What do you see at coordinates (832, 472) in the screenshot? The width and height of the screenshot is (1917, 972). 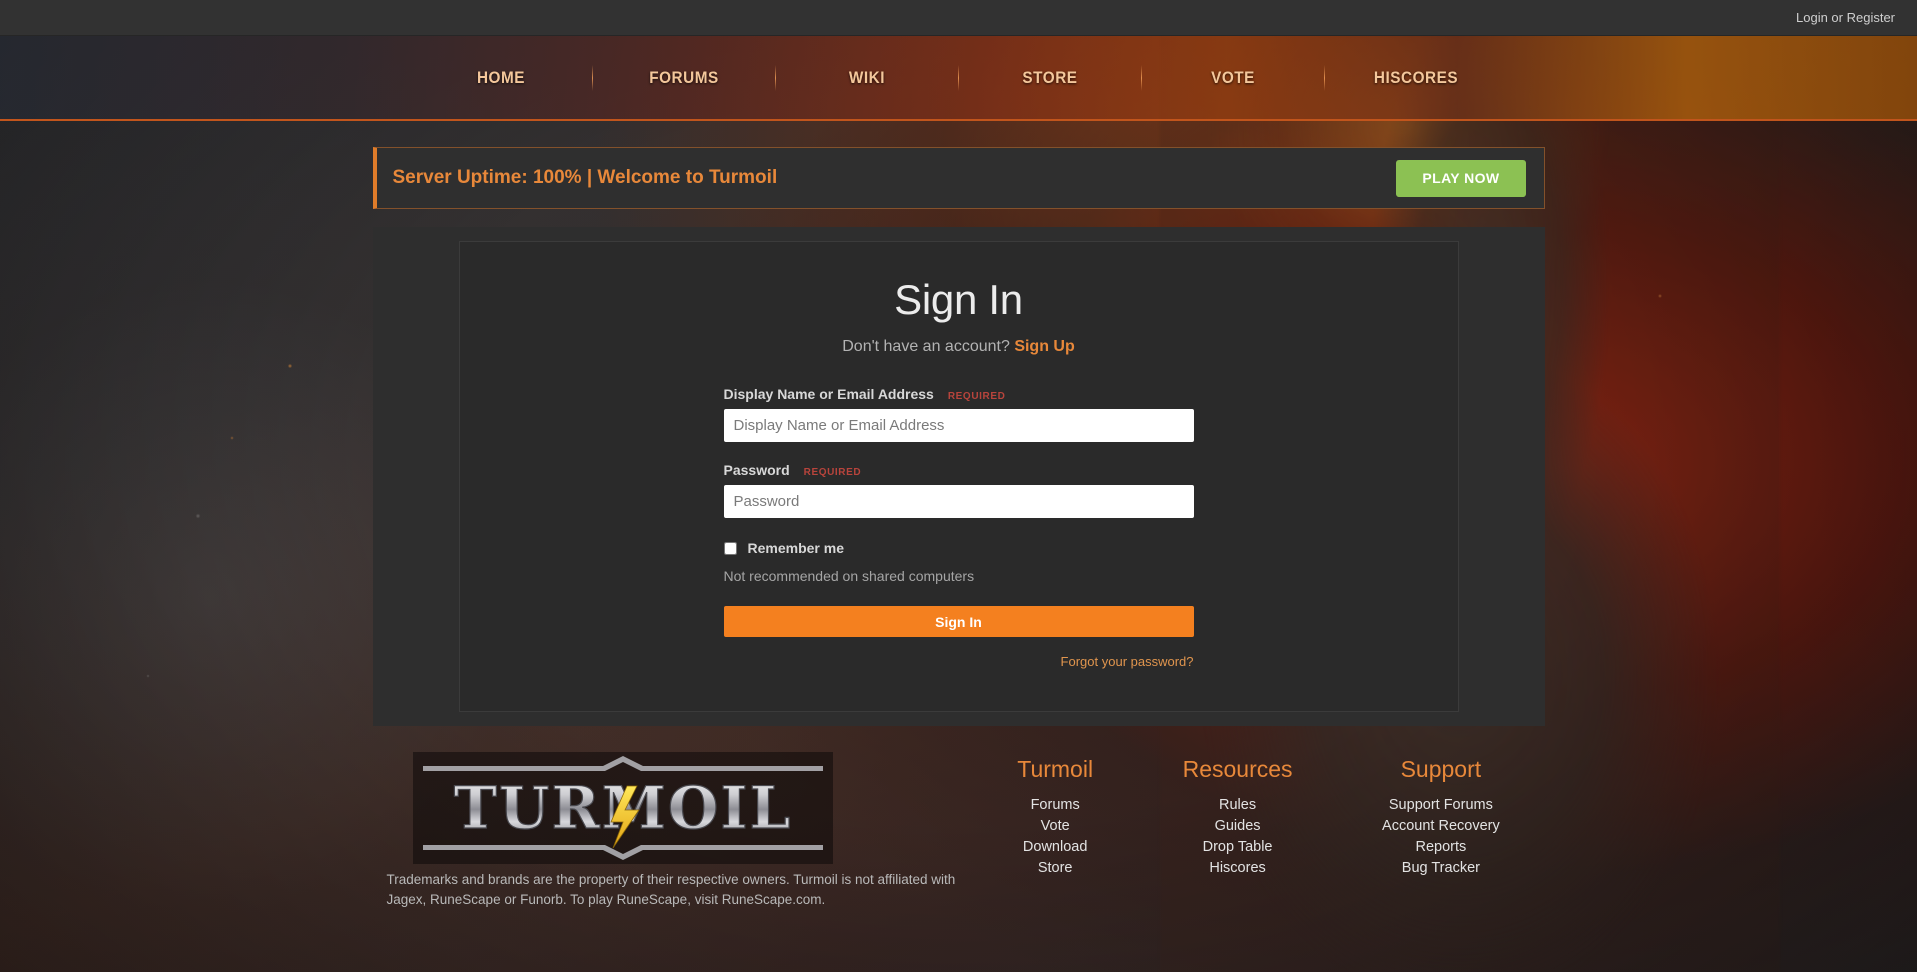 I see `password-required-badge: REQUIRED` at bounding box center [832, 472].